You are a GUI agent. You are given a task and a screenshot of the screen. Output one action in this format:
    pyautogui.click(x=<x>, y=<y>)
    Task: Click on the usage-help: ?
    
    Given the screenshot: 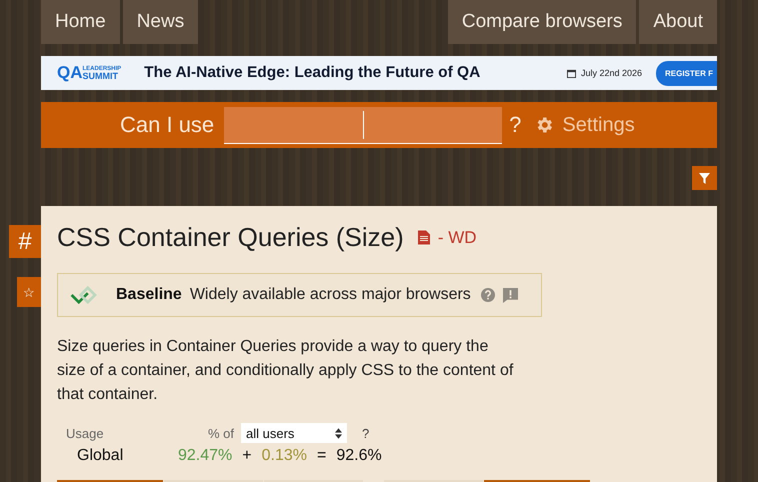 What is the action you would take?
    pyautogui.click(x=366, y=433)
    